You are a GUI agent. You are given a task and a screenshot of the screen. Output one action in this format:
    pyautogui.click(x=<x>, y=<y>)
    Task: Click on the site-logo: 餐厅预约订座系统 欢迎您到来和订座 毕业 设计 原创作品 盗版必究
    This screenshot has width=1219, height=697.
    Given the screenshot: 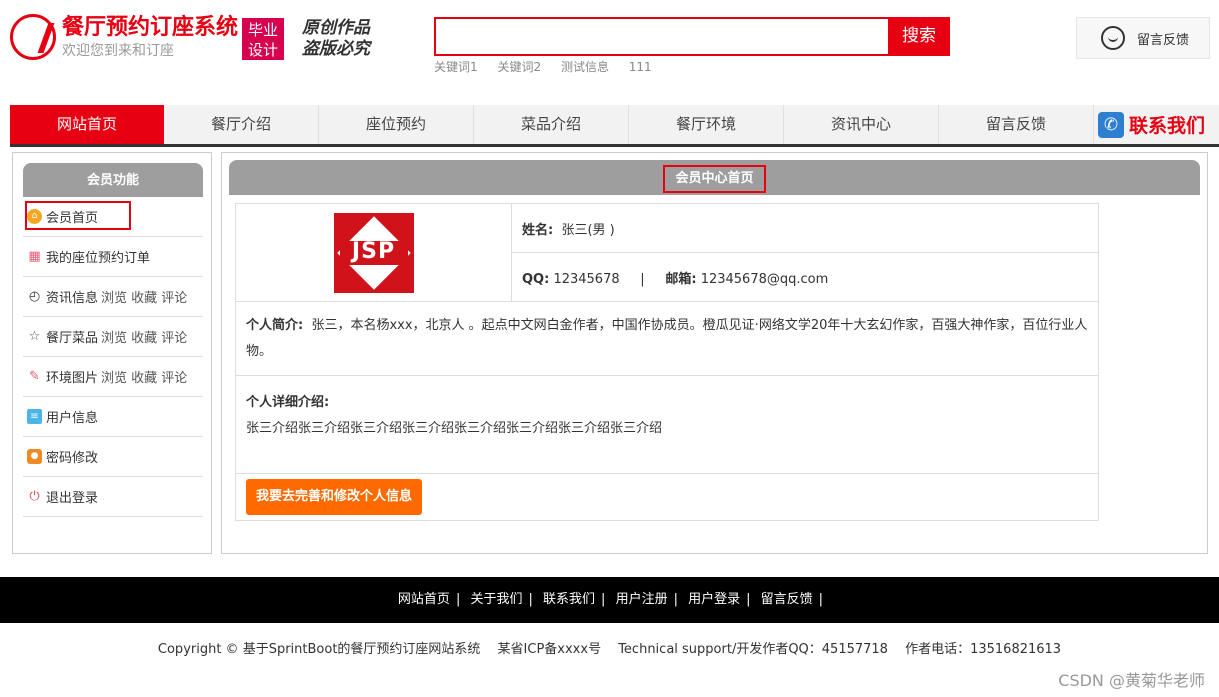 What is the action you would take?
    pyautogui.click(x=190, y=37)
    